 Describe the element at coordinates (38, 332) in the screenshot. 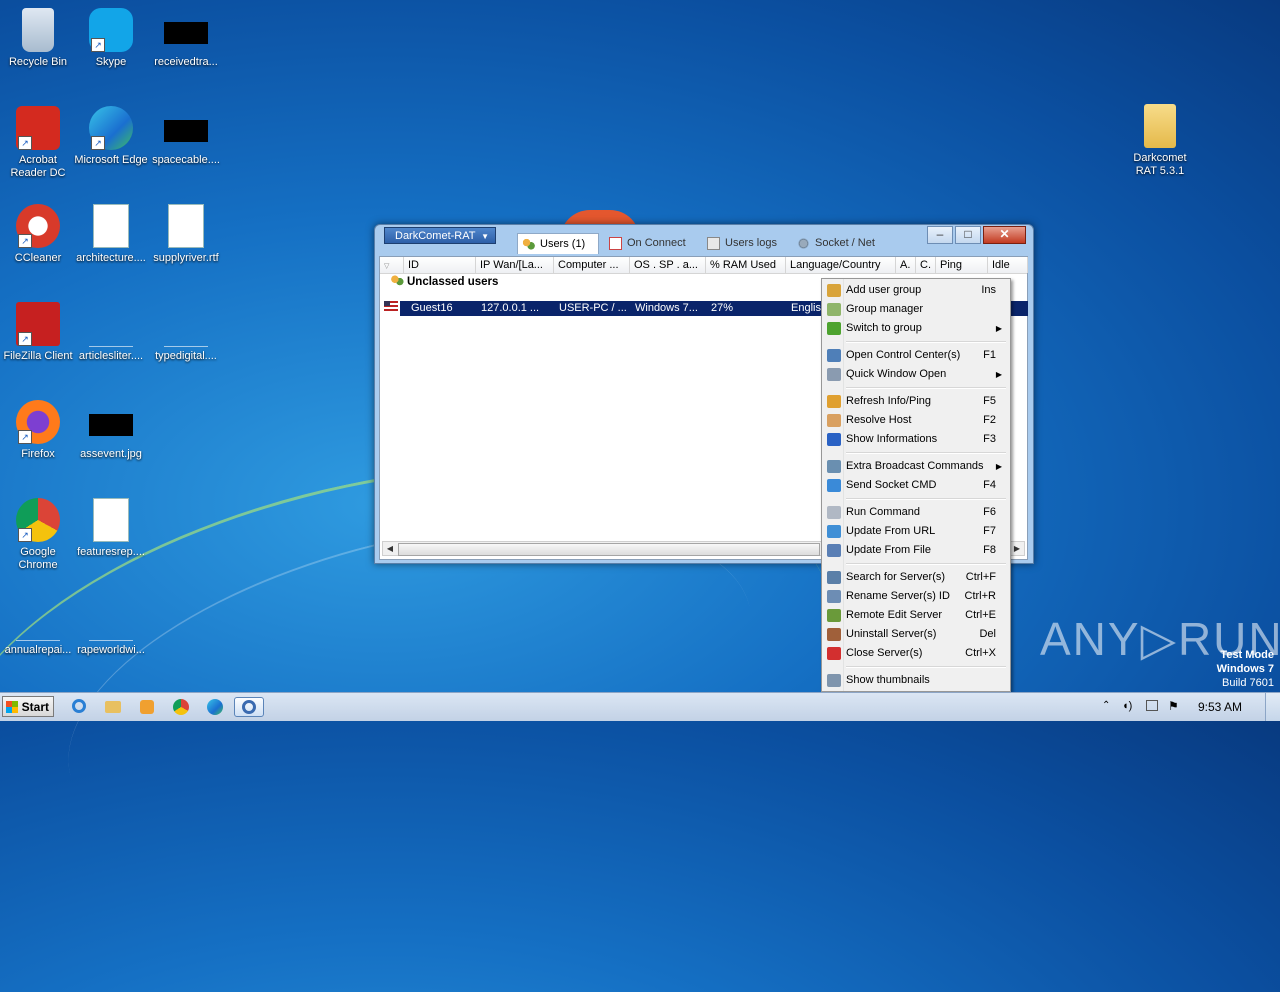

I see `desktop-icon: ↗ FileZilla Client` at that location.